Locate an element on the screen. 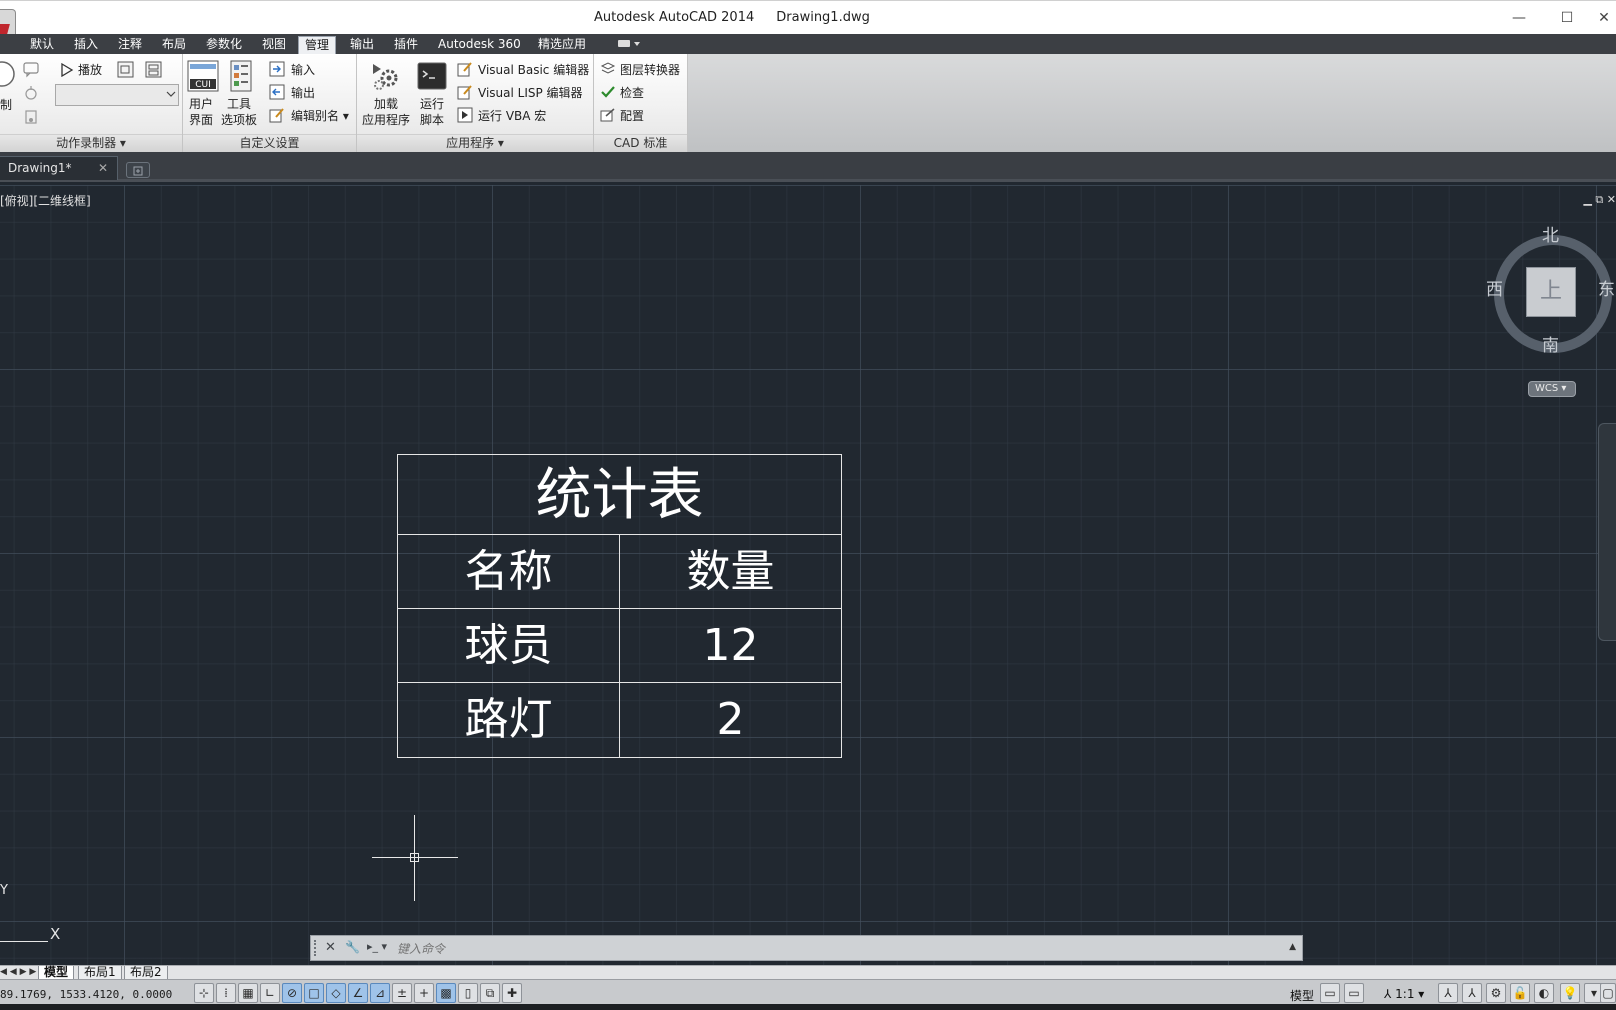 This screenshot has height=1010, width=1616. snap-mode-toggle: ⁞ is located at coordinates (226, 993).